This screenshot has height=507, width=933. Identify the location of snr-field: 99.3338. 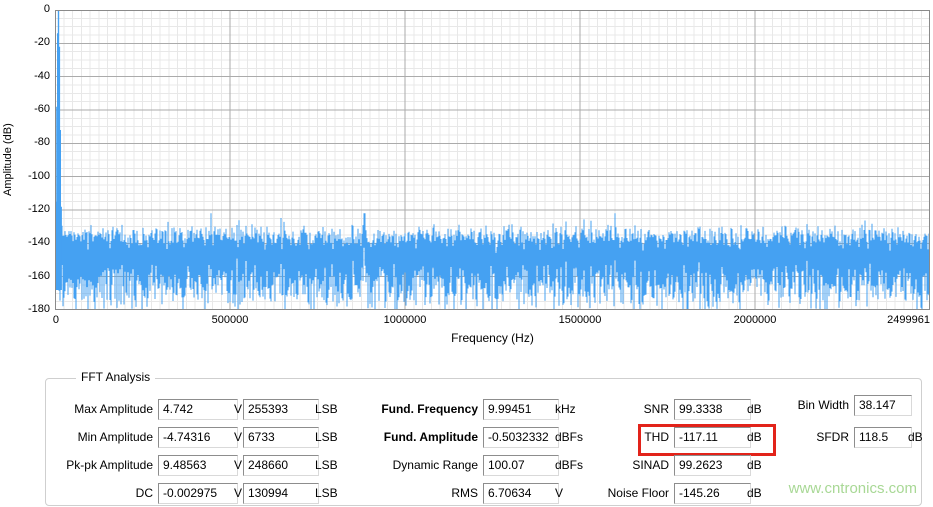
(712, 409).